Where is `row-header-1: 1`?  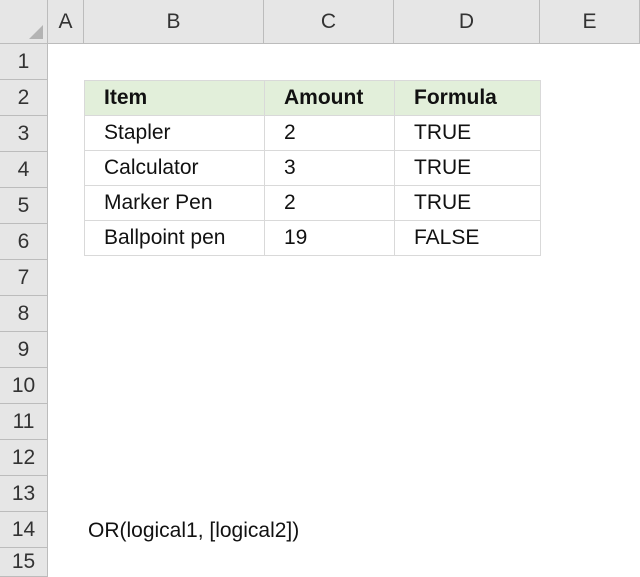 row-header-1: 1 is located at coordinates (24, 62).